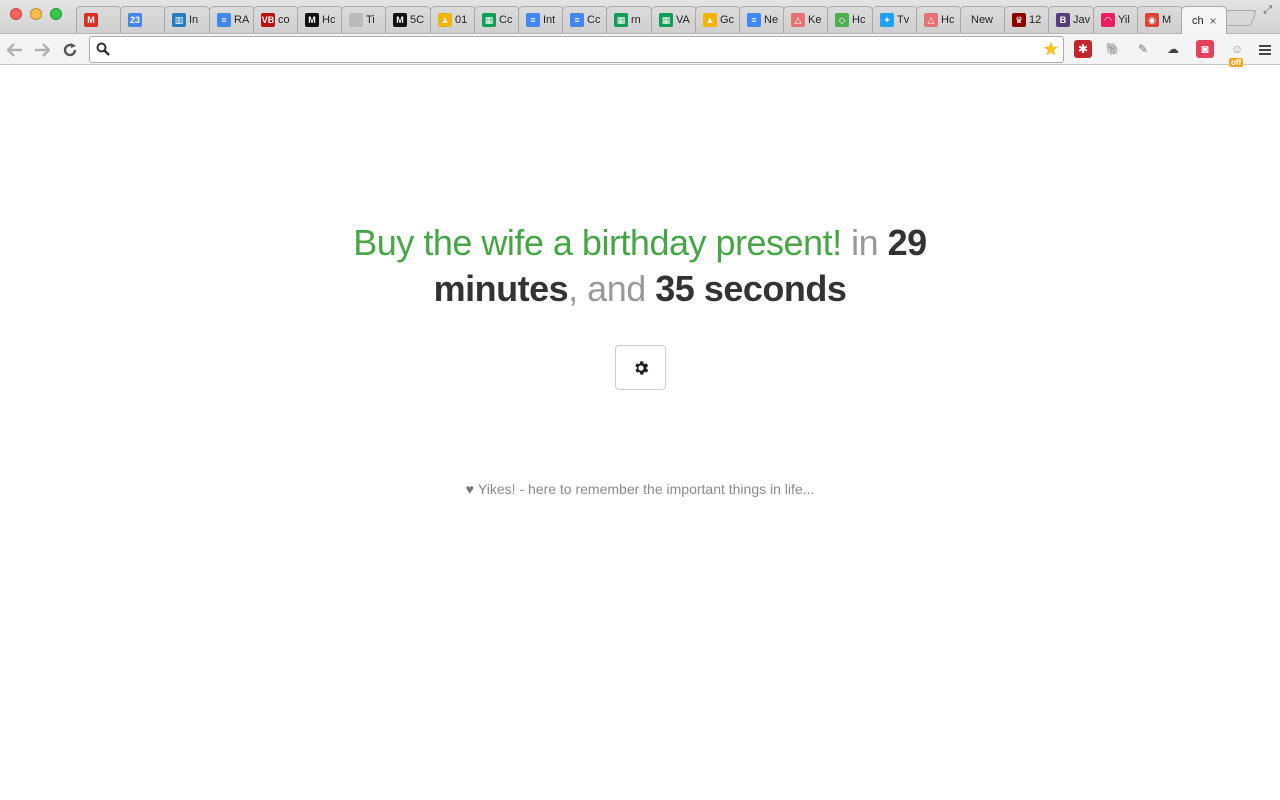 The height and width of the screenshot is (800, 1280). What do you see at coordinates (616, 288) in the screenshot?
I see `and-connector: and` at bounding box center [616, 288].